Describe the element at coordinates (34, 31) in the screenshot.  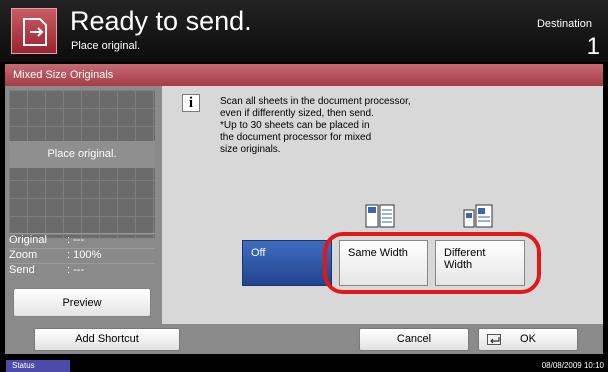
I see `send-arrow-icon` at that location.